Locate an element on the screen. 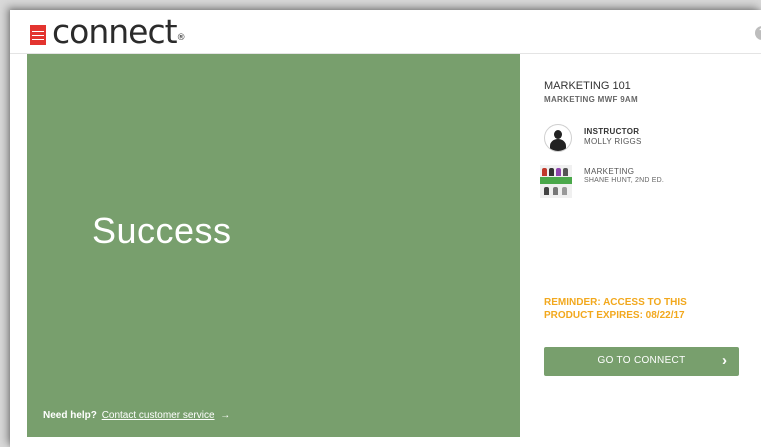 The width and height of the screenshot is (761, 447). registered-mark: ® is located at coordinates (181, 38).